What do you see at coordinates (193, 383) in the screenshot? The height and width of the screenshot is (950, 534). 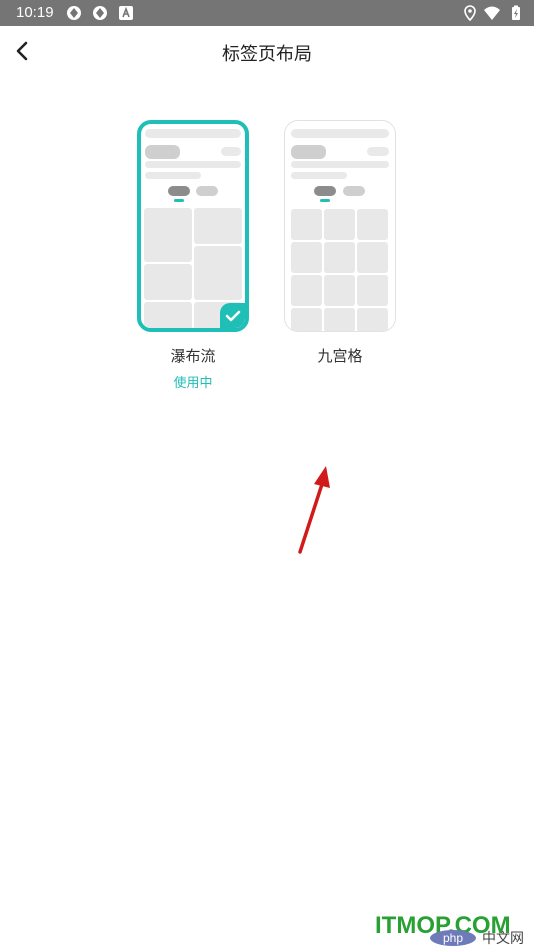 I see `in-use-status: 使用中` at bounding box center [193, 383].